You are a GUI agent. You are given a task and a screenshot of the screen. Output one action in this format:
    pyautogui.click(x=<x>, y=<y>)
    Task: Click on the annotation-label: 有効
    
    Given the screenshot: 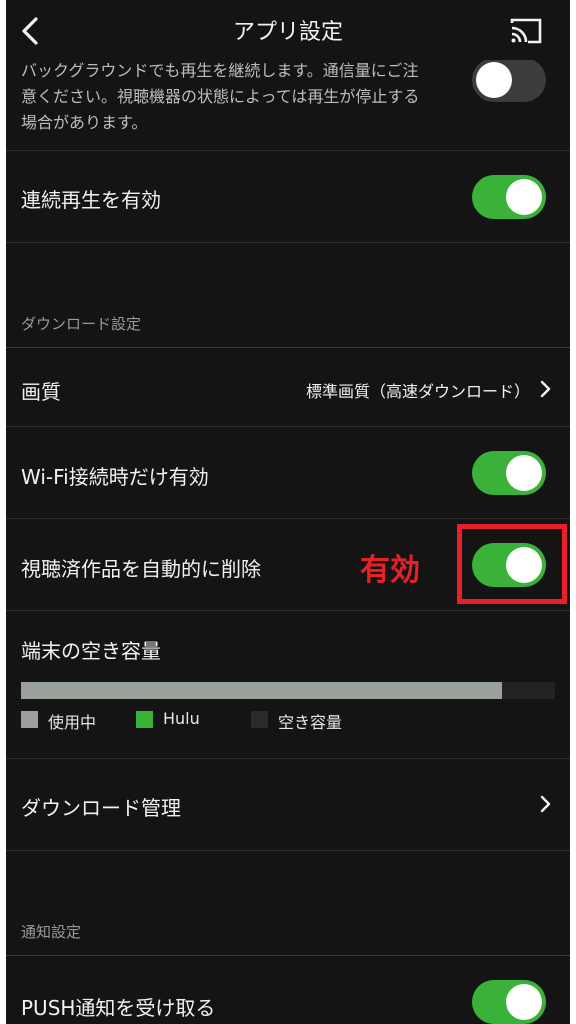 What is the action you would take?
    pyautogui.click(x=390, y=570)
    